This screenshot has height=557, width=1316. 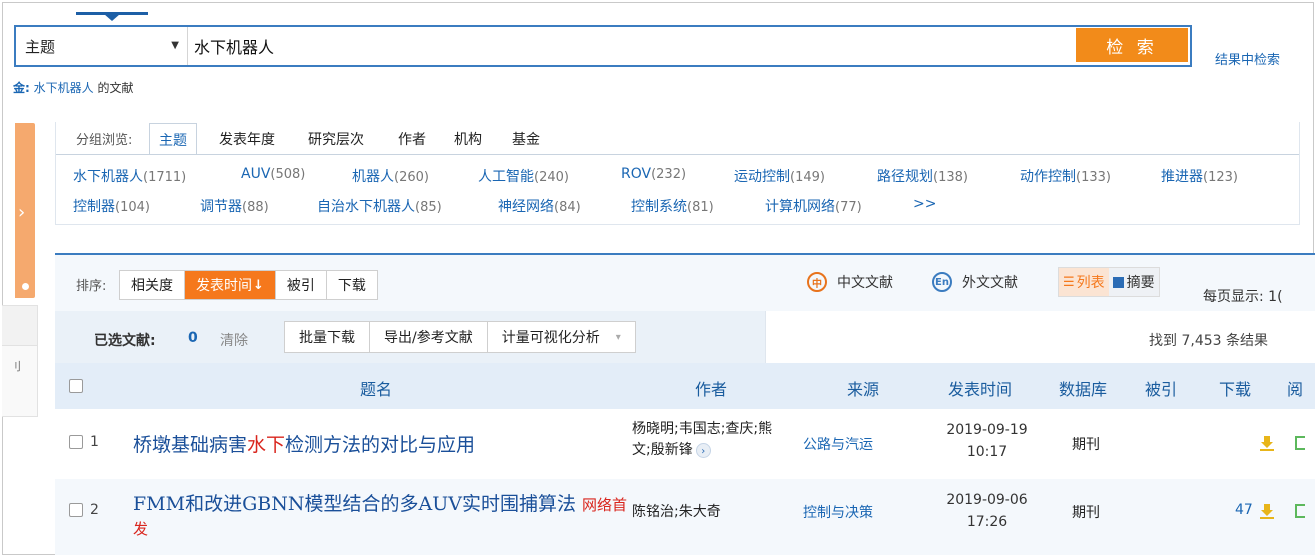 I want to click on group-tabs: 分组浏览: 主题 发表年度 研究层次 作者 机构 基金, so click(x=677, y=138).